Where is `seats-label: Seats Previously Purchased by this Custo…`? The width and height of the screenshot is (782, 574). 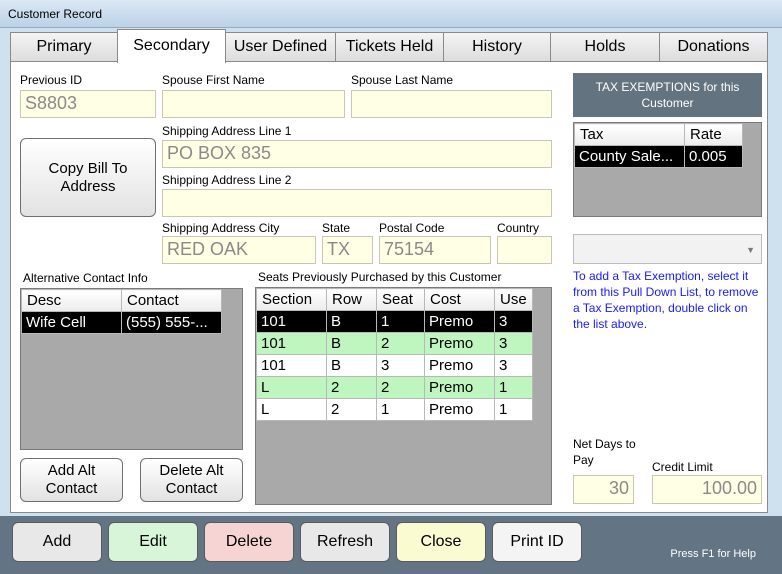 seats-label: Seats Previously Purchased by this Custo… is located at coordinates (380, 277).